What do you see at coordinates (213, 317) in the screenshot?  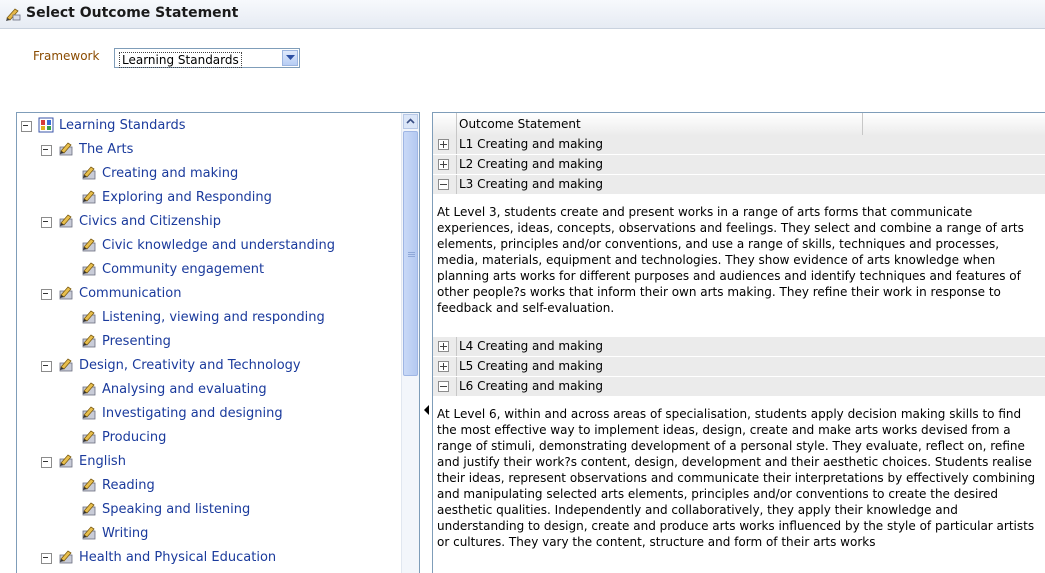 I see `tree-item-label: Listening, viewing and responding` at bounding box center [213, 317].